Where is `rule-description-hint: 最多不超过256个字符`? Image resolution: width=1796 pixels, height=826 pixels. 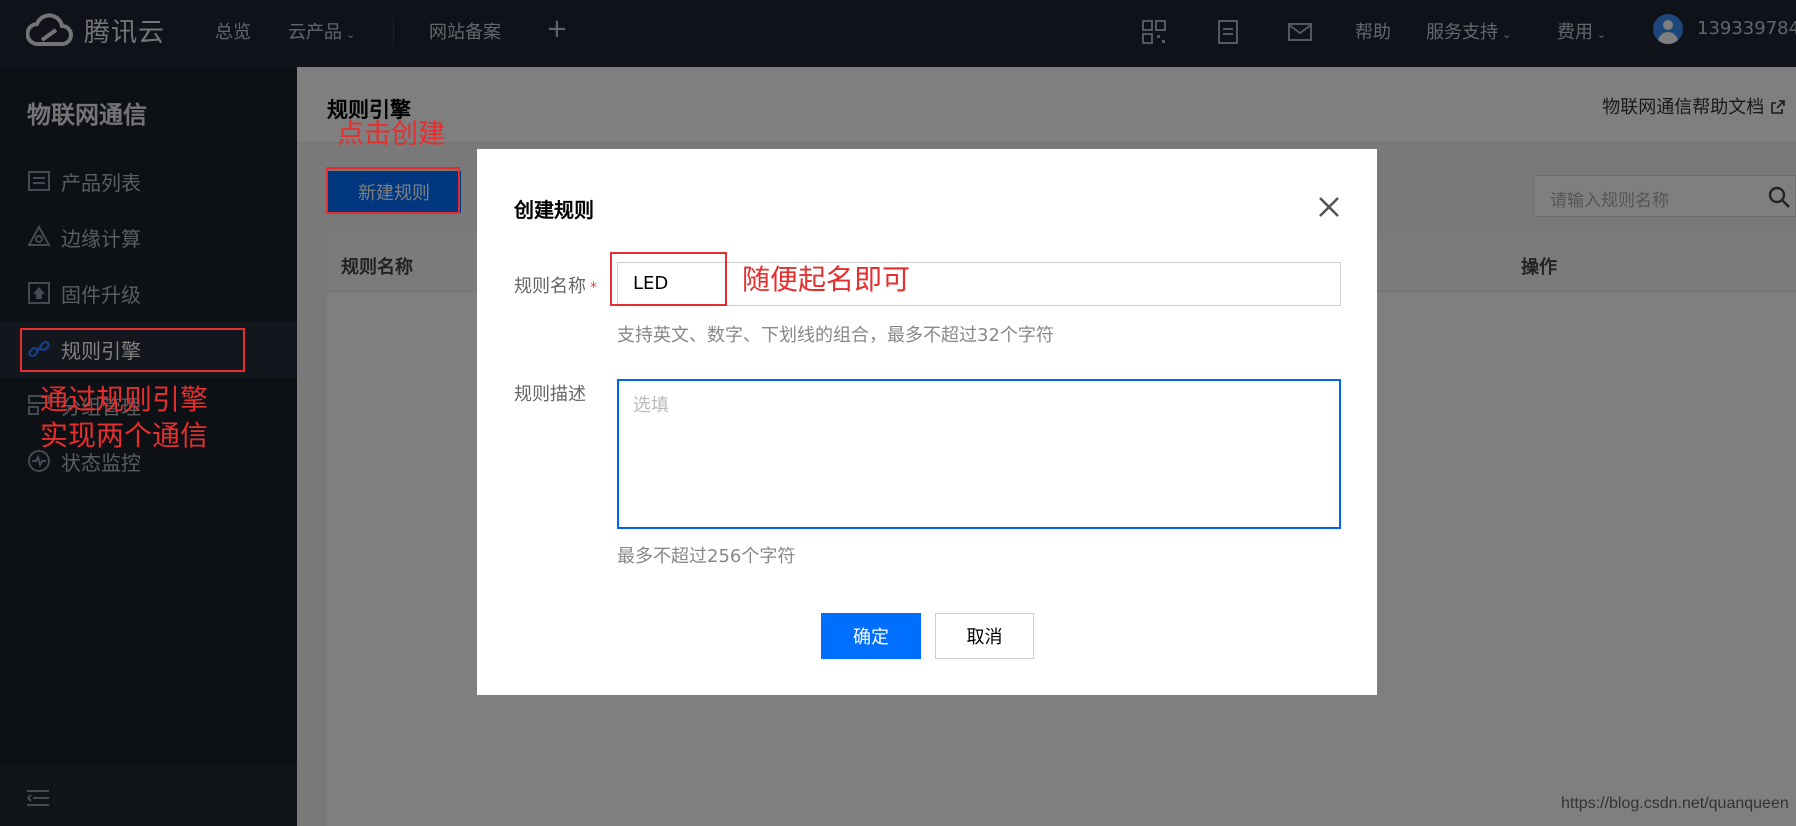 rule-description-hint: 最多不超过256个字符 is located at coordinates (706, 556).